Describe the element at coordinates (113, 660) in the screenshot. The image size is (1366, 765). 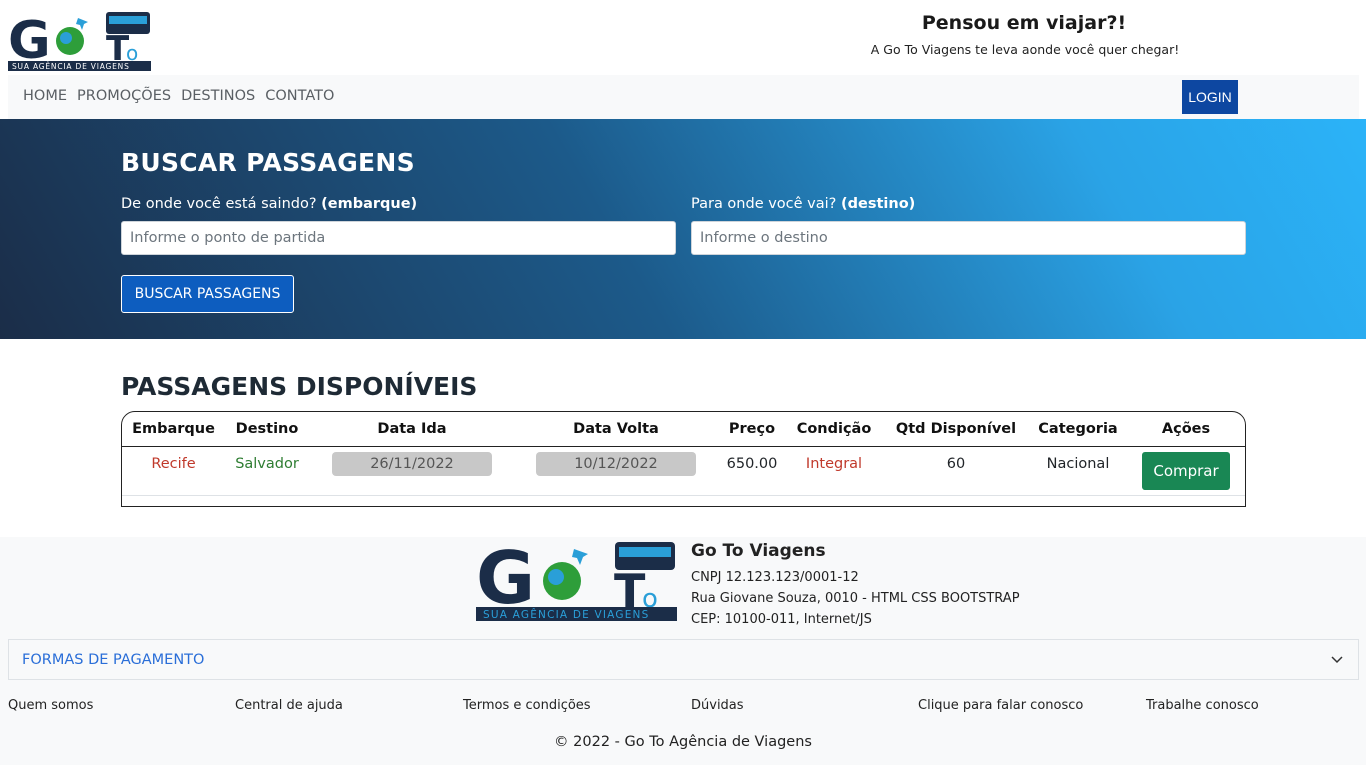
I see `payment-accordion-label: FORMAS DE PAGAMENTO` at that location.